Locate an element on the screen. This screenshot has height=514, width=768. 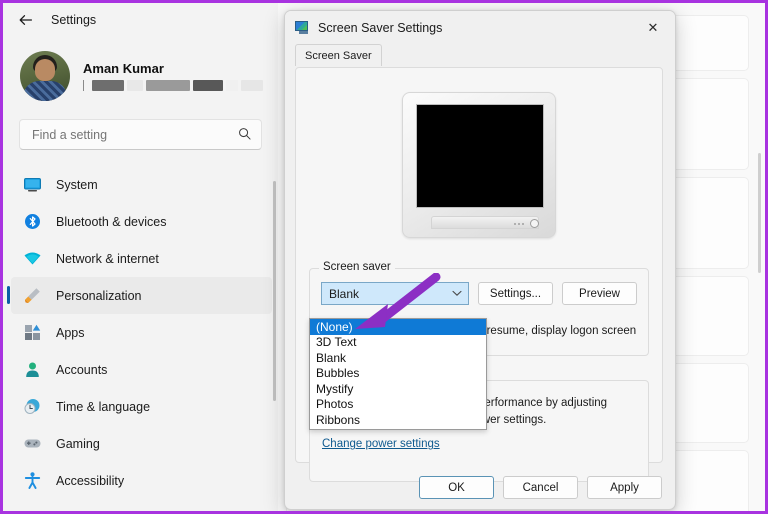
preview-monitor-screen is located at coordinates (480, 156).